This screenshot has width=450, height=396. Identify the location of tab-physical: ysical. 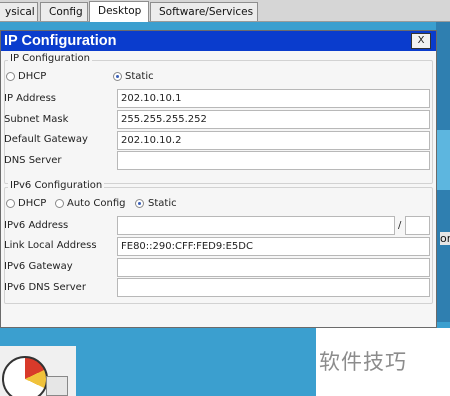
(19, 11).